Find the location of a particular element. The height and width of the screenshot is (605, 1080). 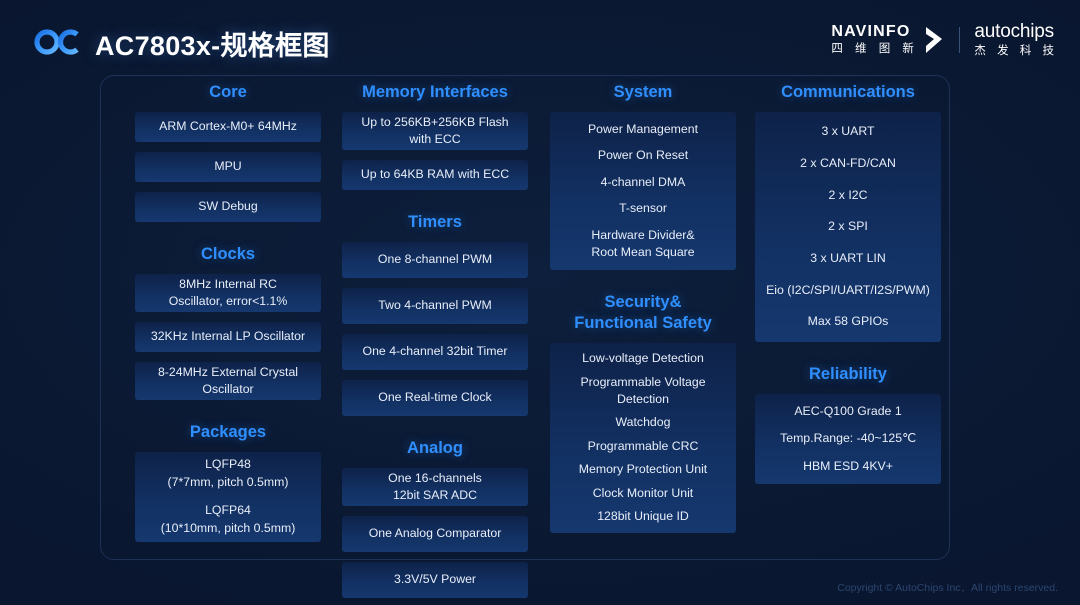

card-text: SW Debug is located at coordinates (228, 206).